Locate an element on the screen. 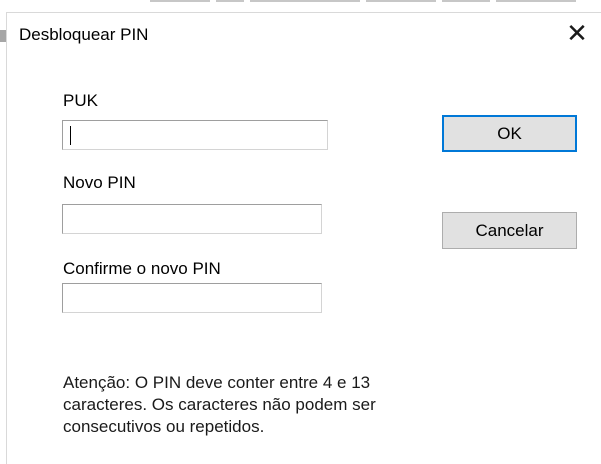  new-pin-field-frame is located at coordinates (192, 219).